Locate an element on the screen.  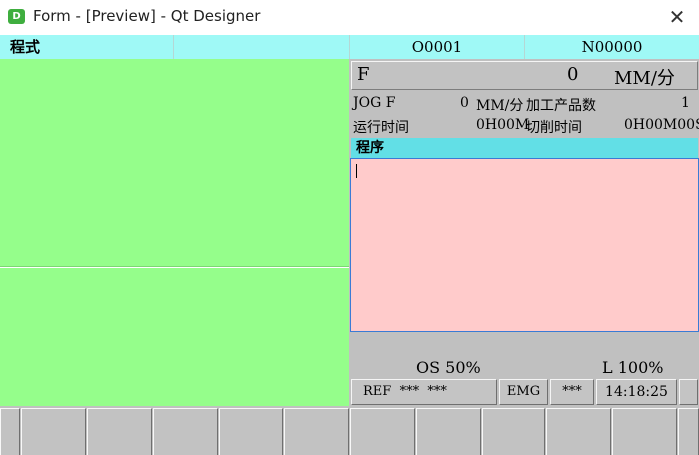
parts-count-value: 1 is located at coordinates (685, 103).